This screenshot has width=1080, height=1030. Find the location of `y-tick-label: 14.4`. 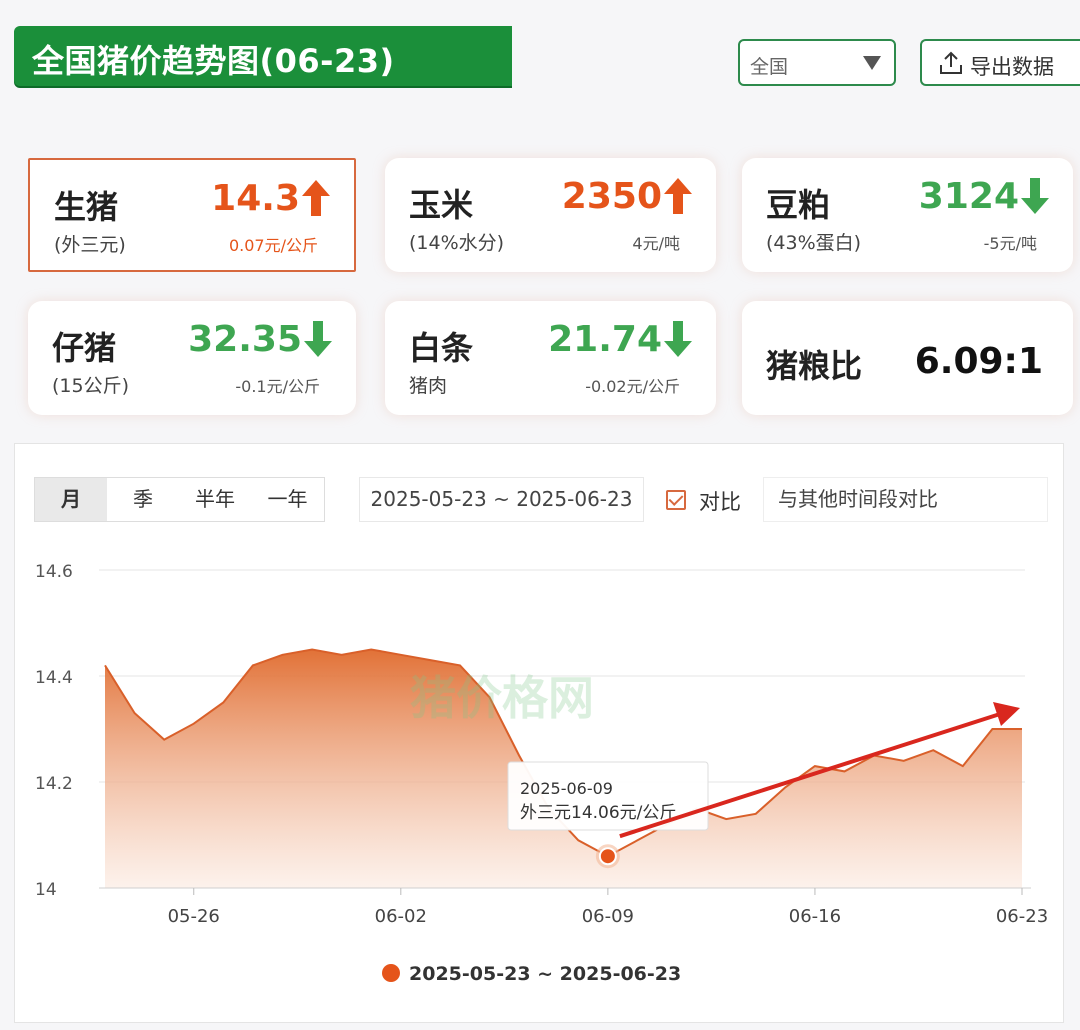

y-tick-label: 14.4 is located at coordinates (54, 678).